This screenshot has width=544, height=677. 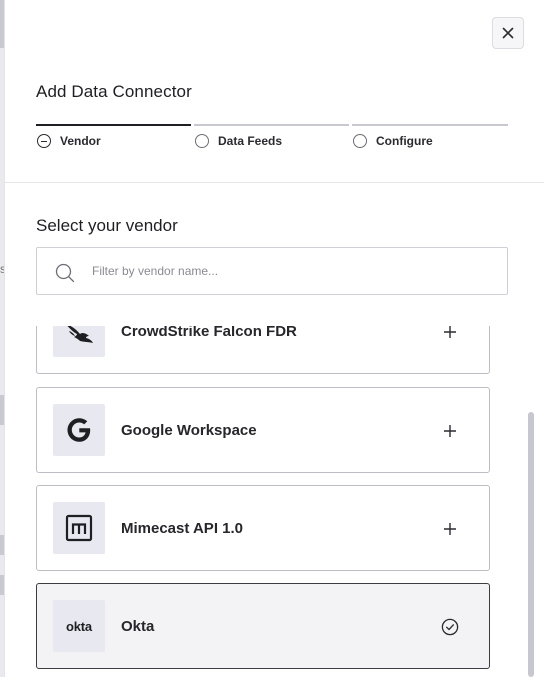 What do you see at coordinates (263, 528) in the screenshot?
I see `vendor-card-mimecast: Mimecast API 1.0` at bounding box center [263, 528].